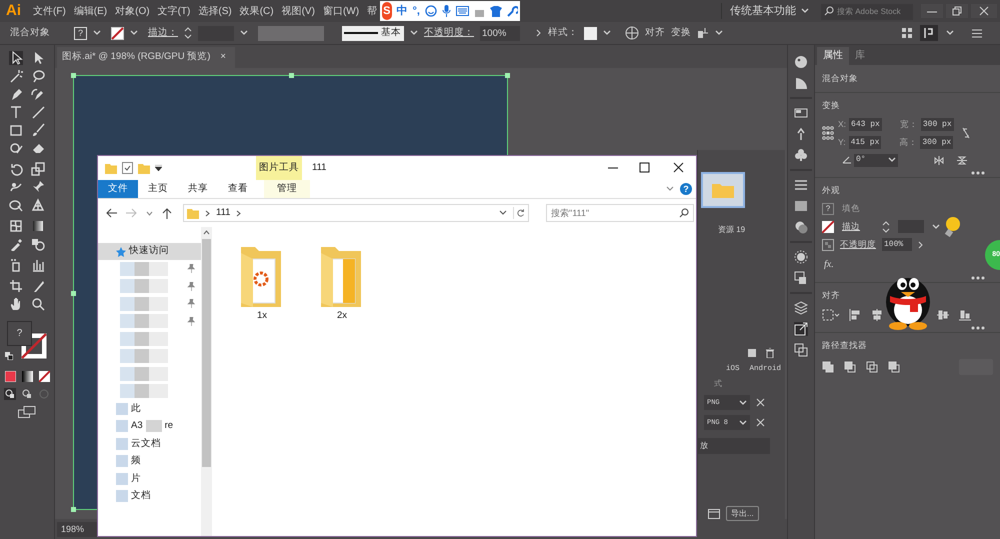 Image resolution: width=1000 pixels, height=539 pixels. Describe the element at coordinates (215, 11) in the screenshot. I see `menu-item: 选择(S)` at that location.